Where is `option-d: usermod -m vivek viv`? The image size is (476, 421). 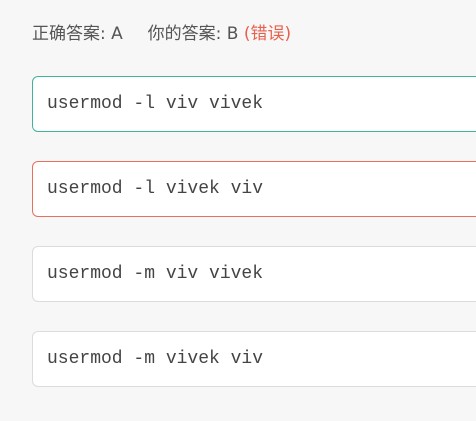
option-d: usermod -m vivek viv is located at coordinates (254, 359).